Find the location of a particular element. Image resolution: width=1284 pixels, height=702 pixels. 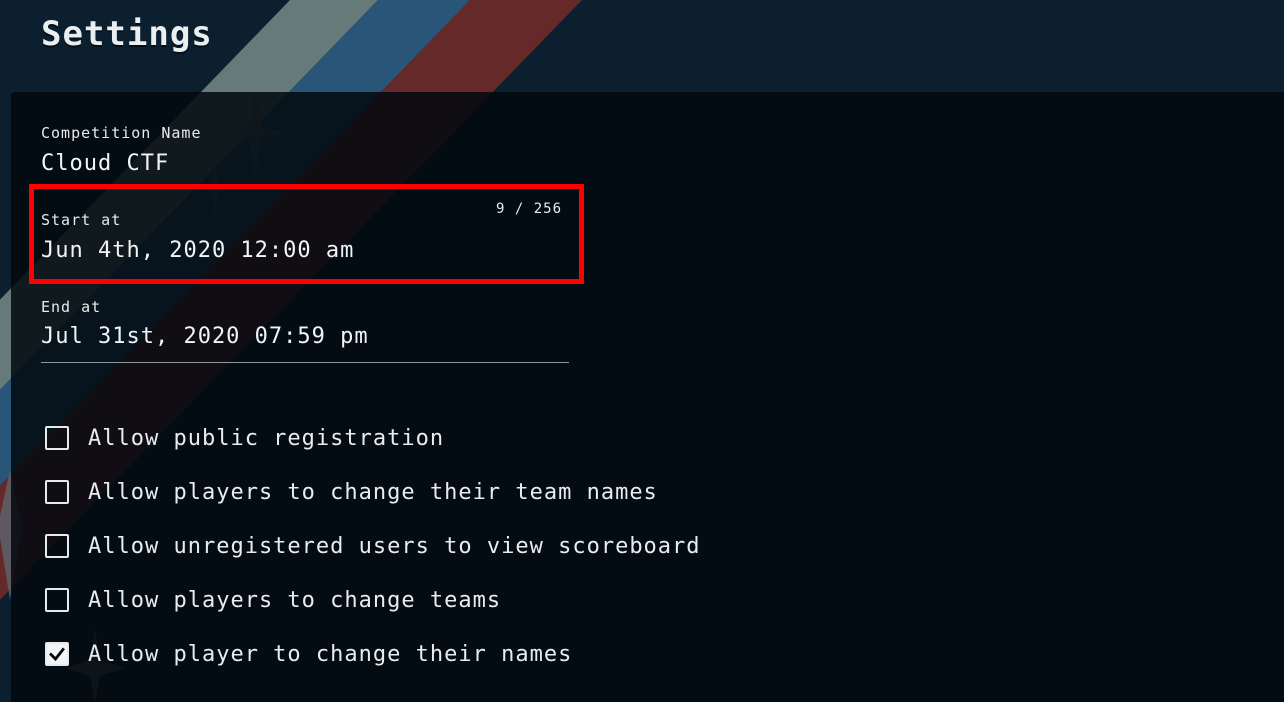

option-public-registration: Allow public registration is located at coordinates (244, 438).